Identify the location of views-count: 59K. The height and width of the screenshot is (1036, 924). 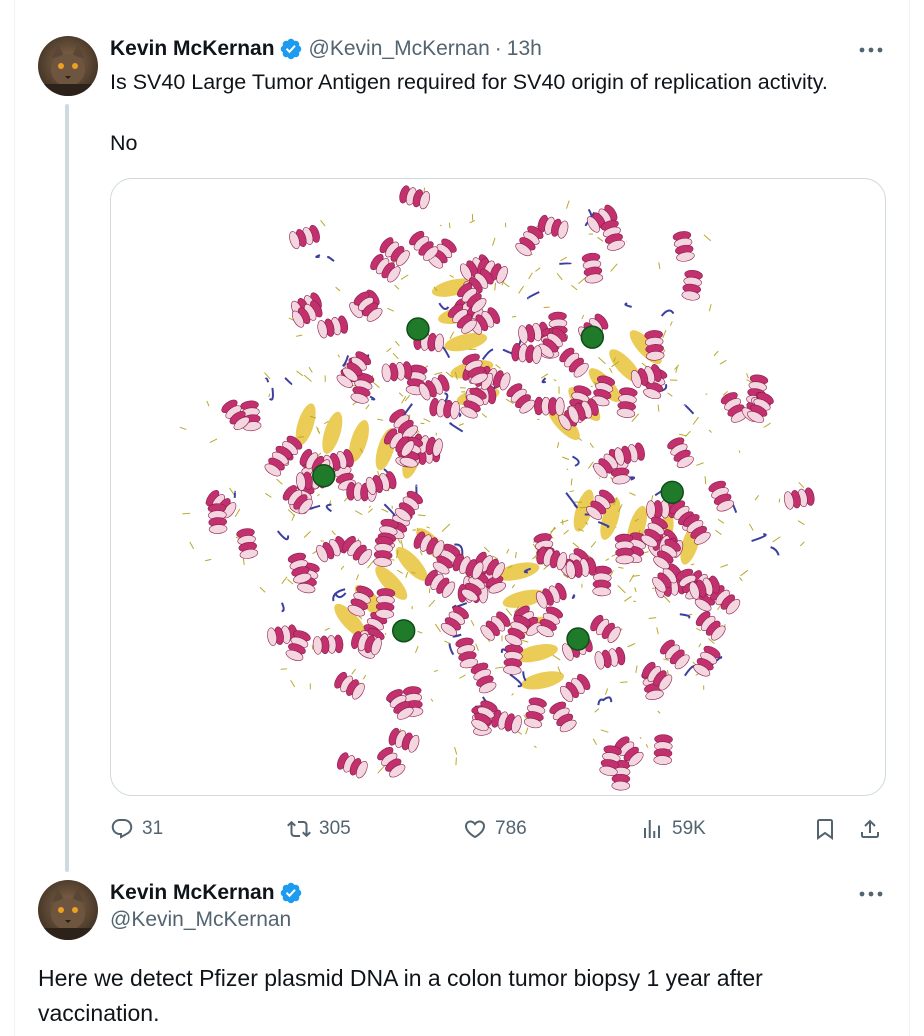
(689, 828).